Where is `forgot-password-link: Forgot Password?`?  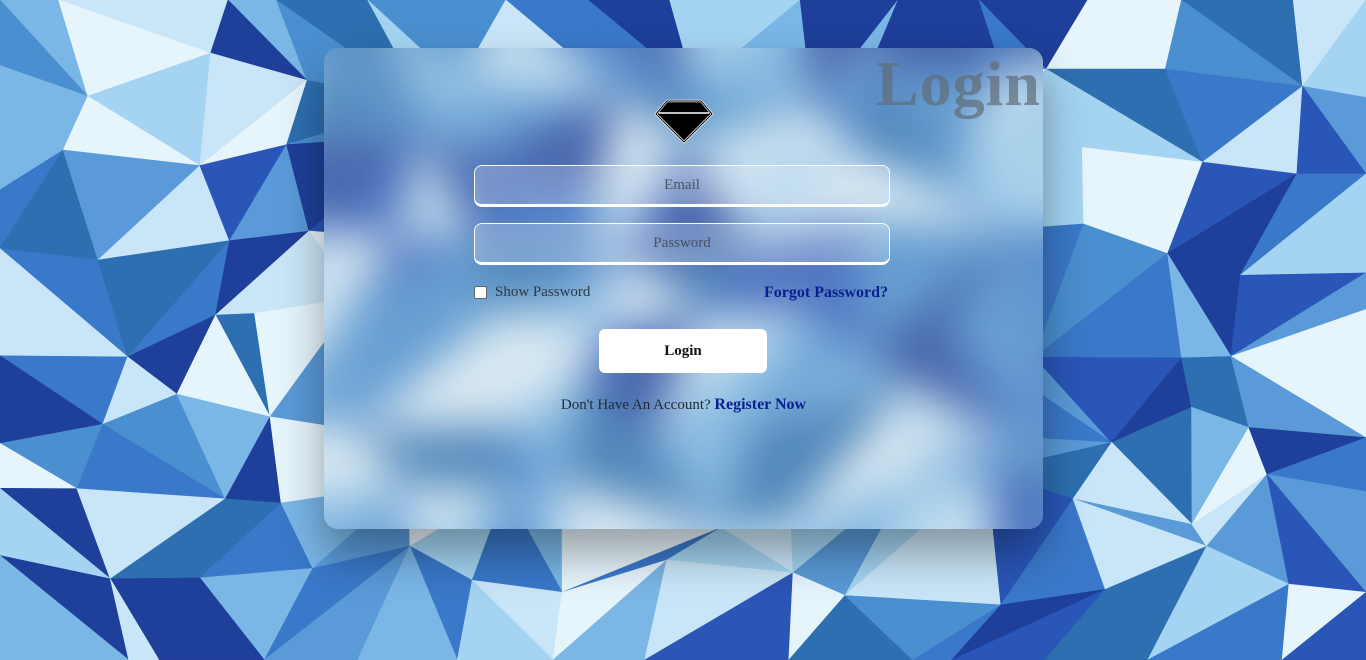
forgot-password-link: Forgot Password? is located at coordinates (826, 293).